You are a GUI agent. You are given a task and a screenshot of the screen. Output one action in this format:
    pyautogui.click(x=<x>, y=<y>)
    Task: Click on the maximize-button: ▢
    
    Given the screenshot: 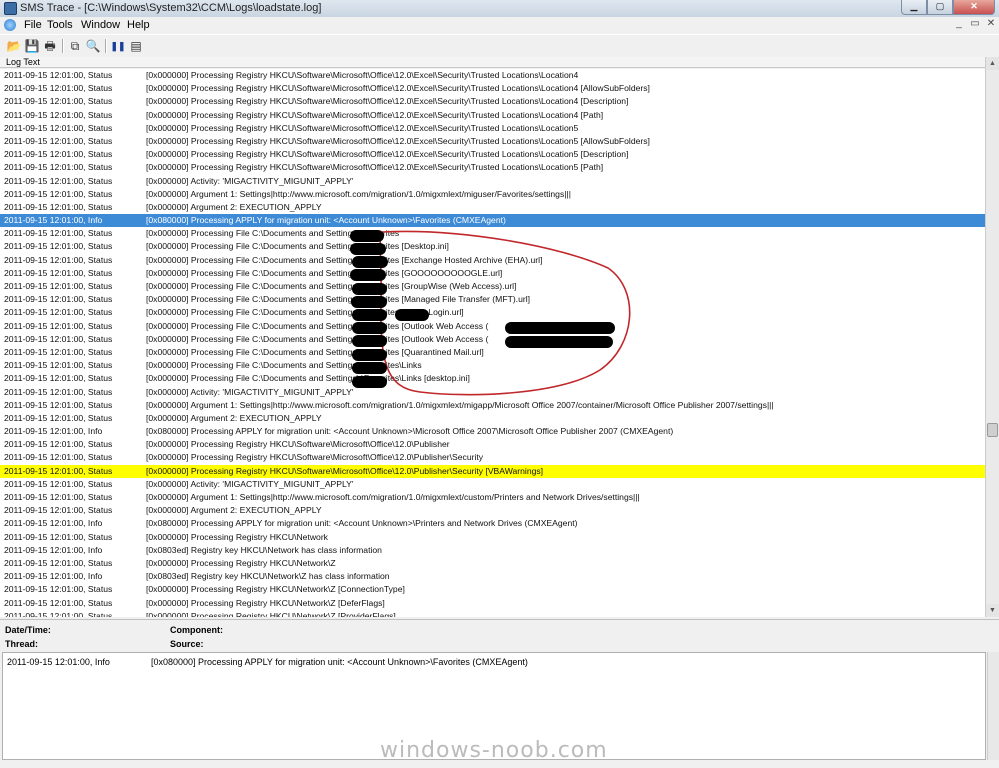 What is the action you would take?
    pyautogui.click(x=940, y=7)
    